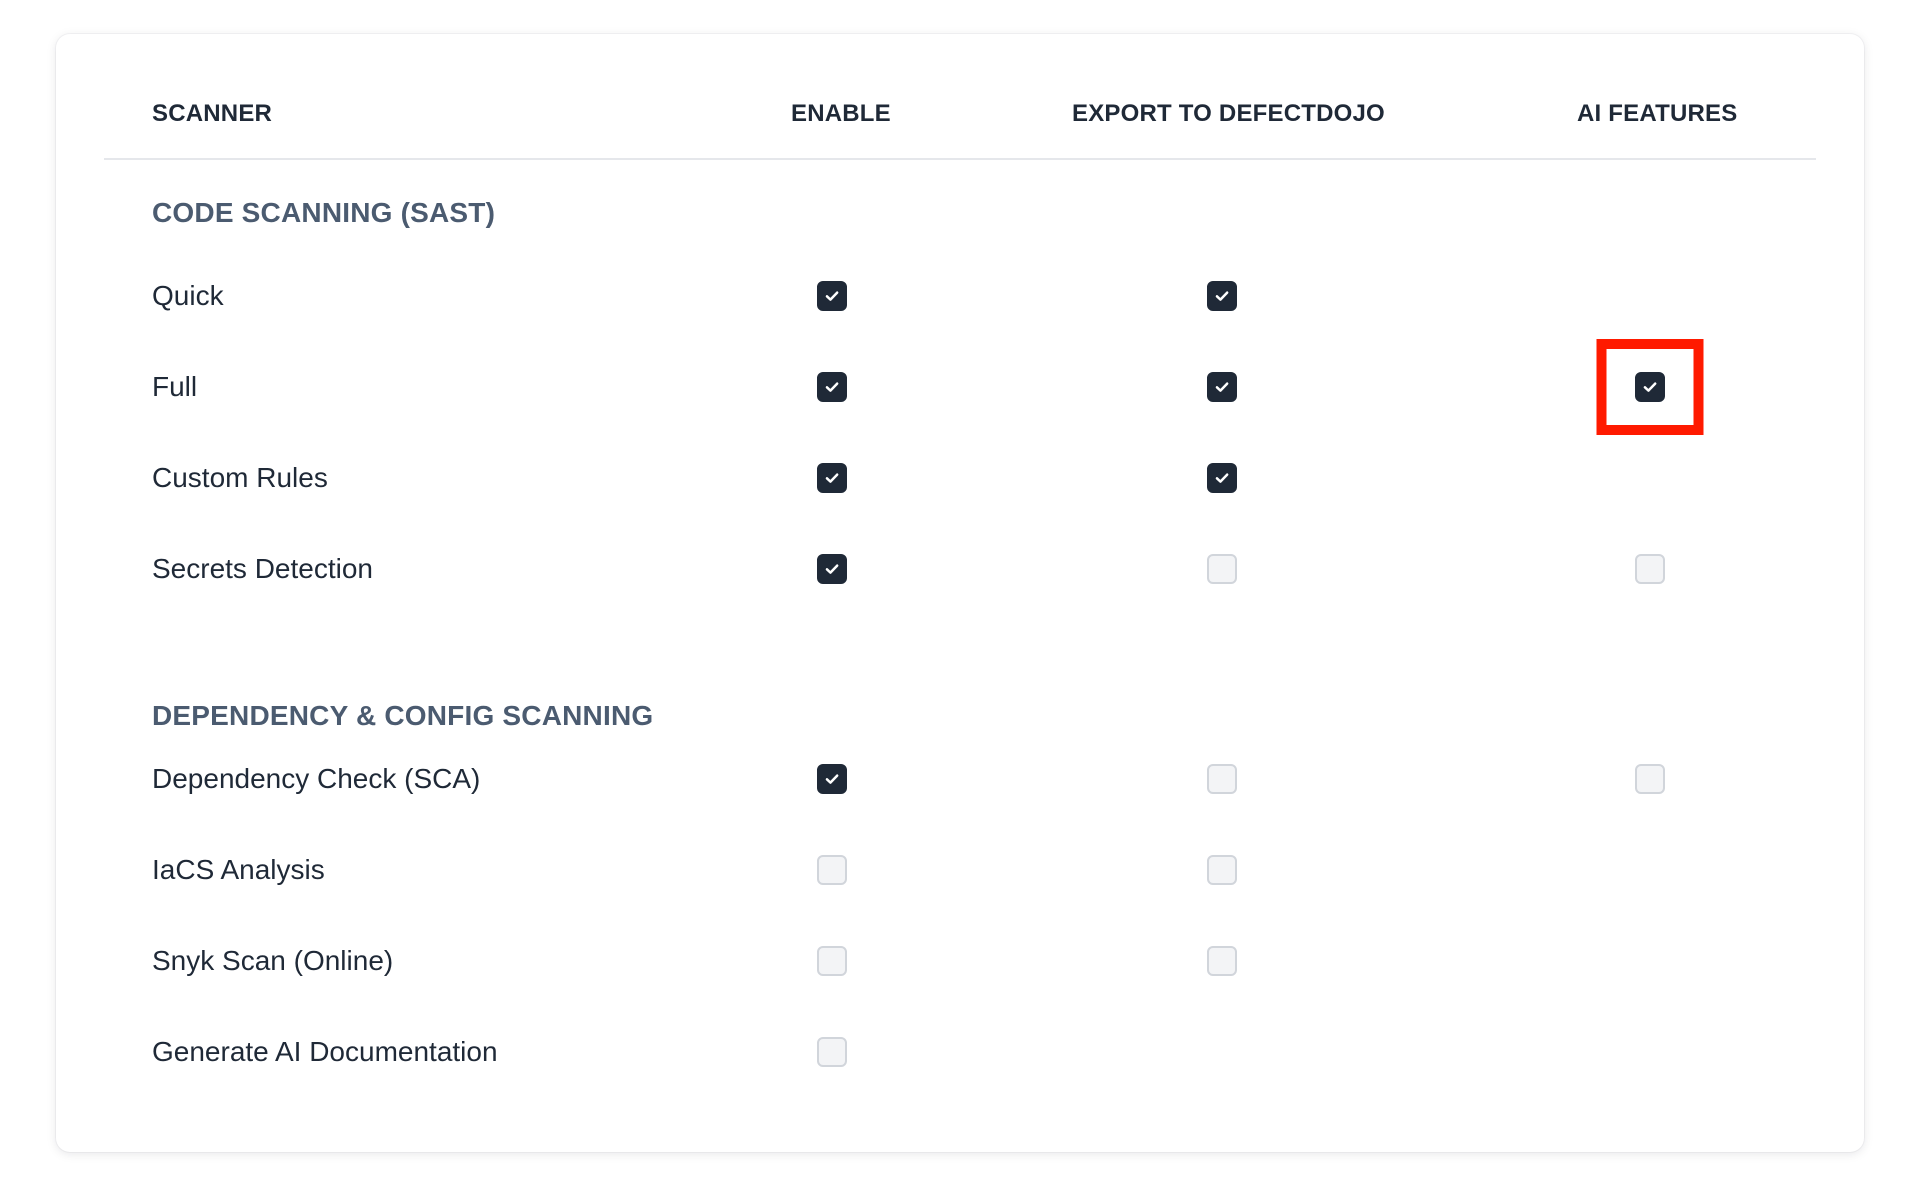 This screenshot has height=1180, width=1922. Describe the element at coordinates (325, 1051) in the screenshot. I see `scanner-label-generate-ai-documentation: Generate AI Documentation` at that location.